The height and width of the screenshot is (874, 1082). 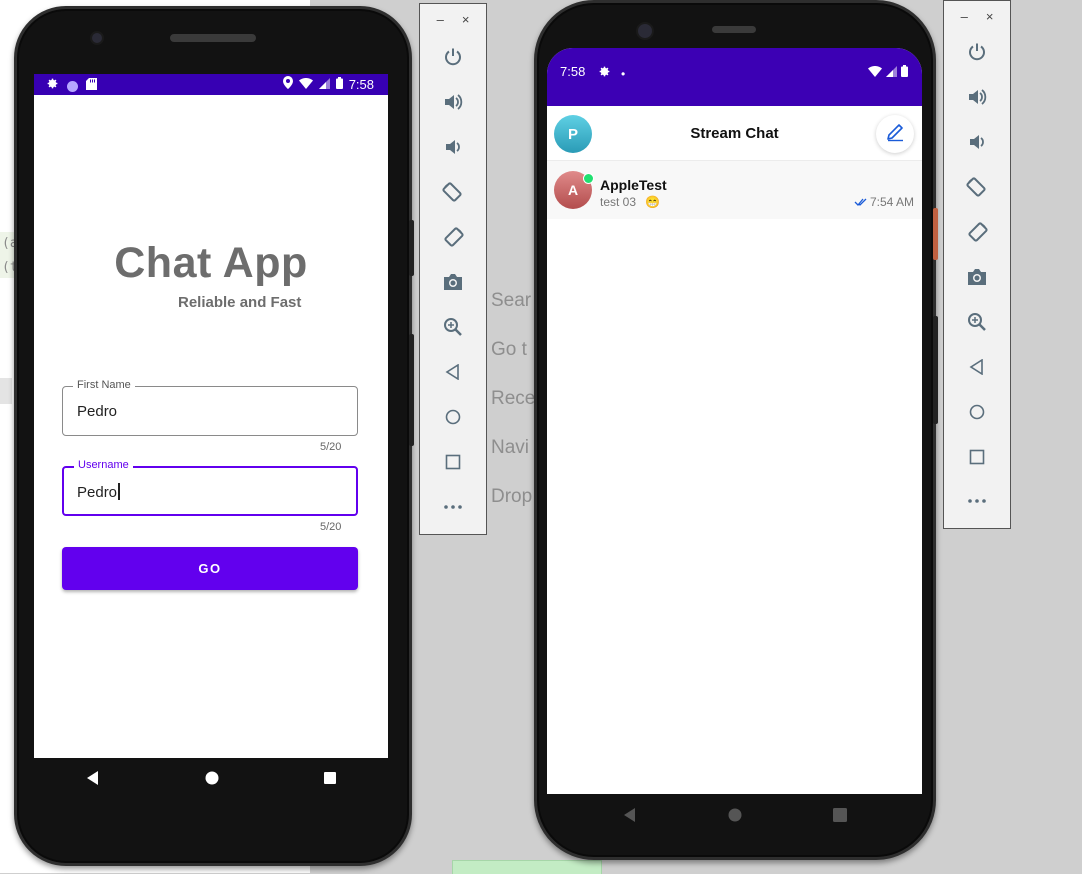 What do you see at coordinates (509, 349) in the screenshot?
I see `background-menu-item: Go t` at bounding box center [509, 349].